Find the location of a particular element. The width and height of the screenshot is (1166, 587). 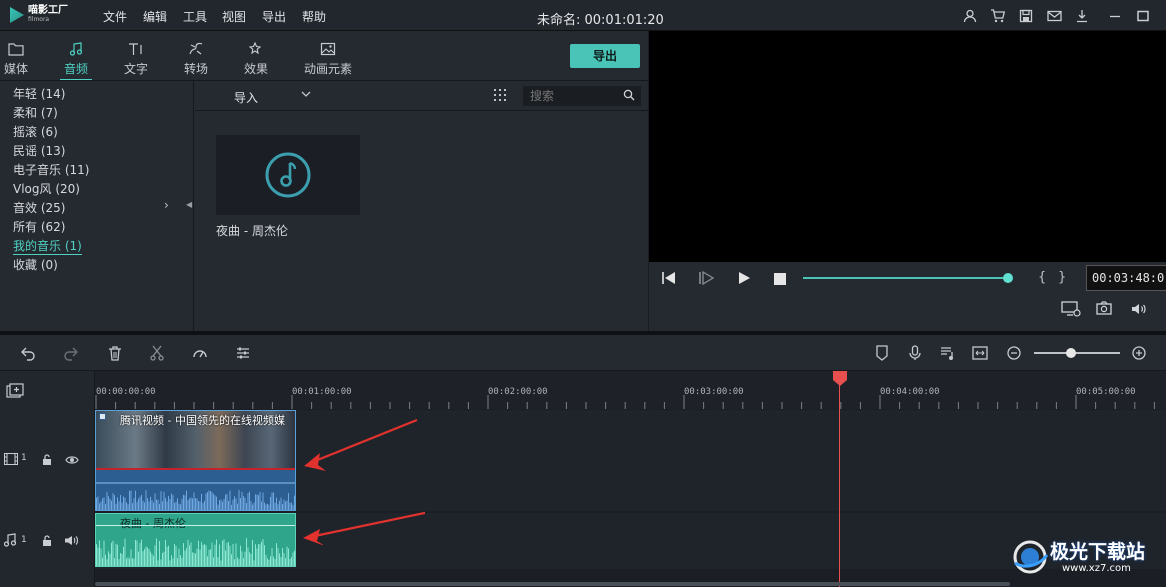

chevron-right-icon: › is located at coordinates (166, 205).